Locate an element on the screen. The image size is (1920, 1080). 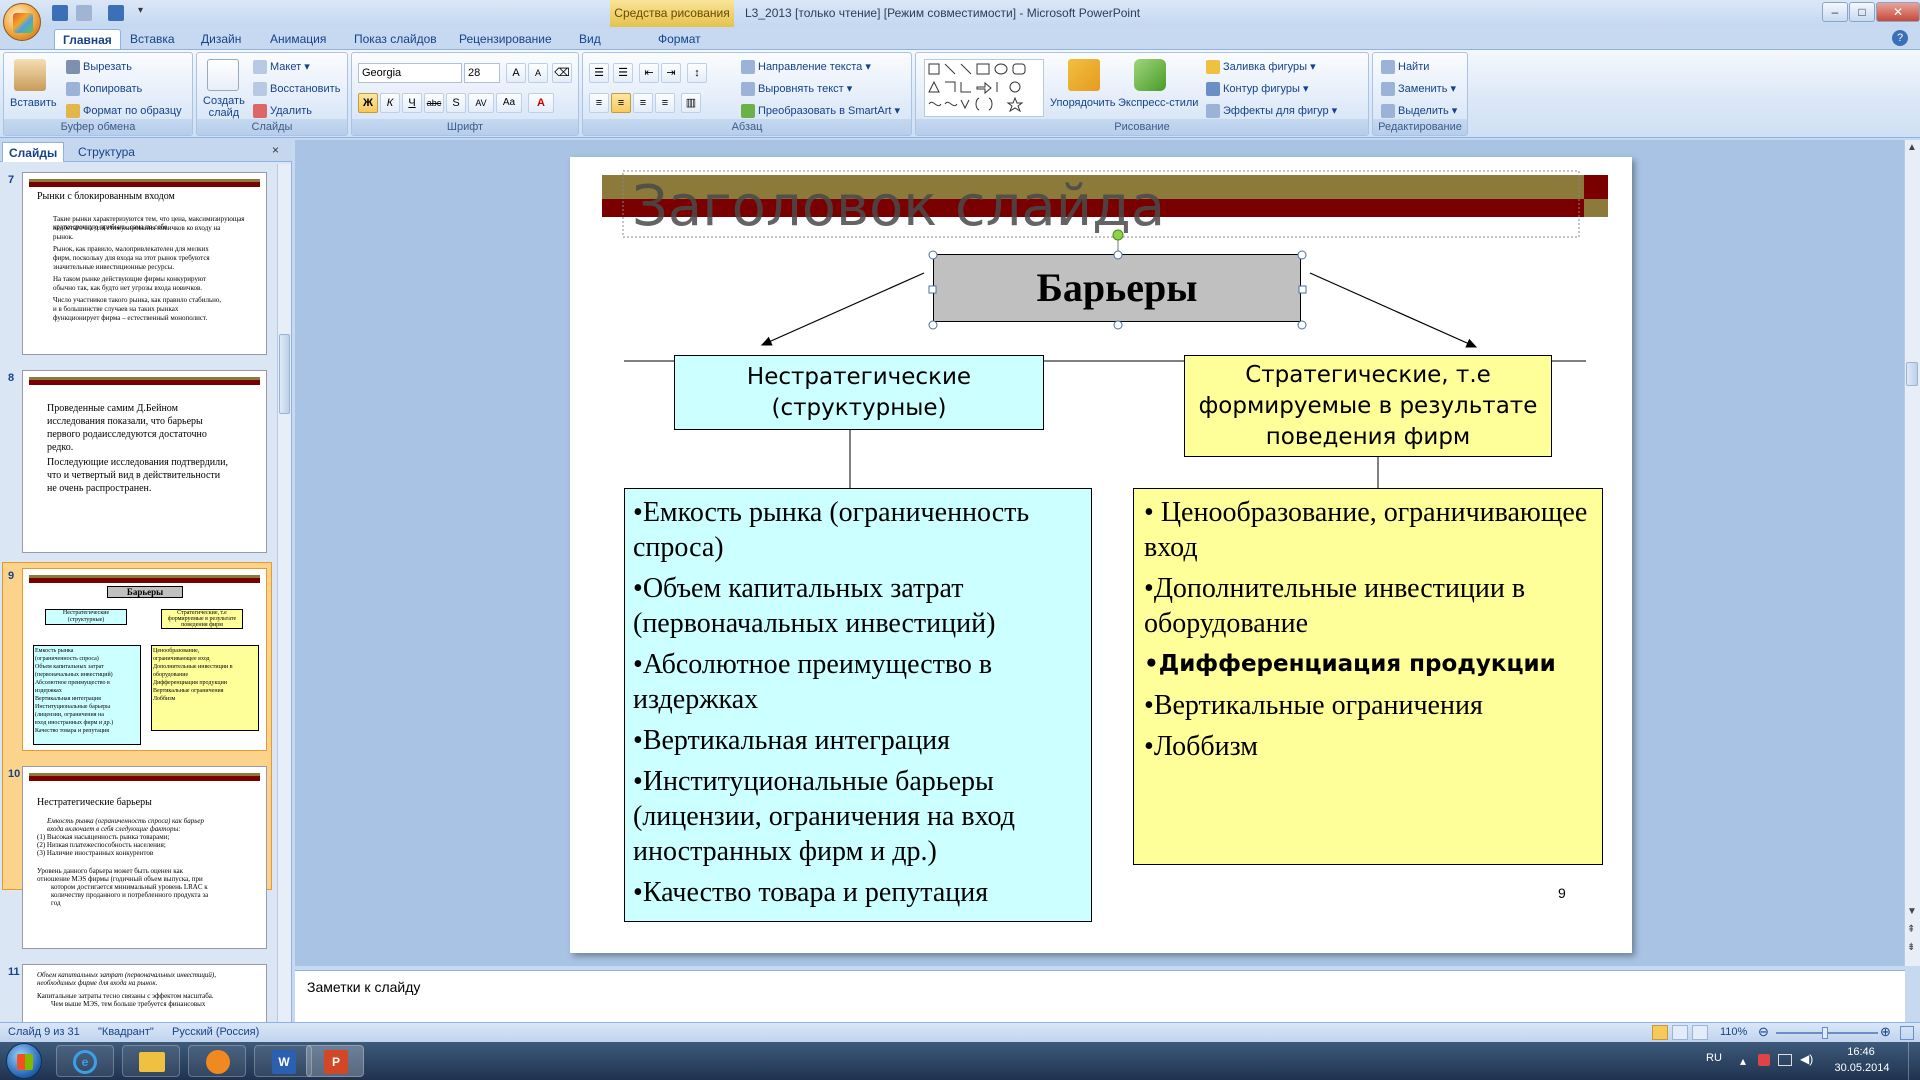
status-language: Русский (Россия) is located at coordinates (215, 1032).